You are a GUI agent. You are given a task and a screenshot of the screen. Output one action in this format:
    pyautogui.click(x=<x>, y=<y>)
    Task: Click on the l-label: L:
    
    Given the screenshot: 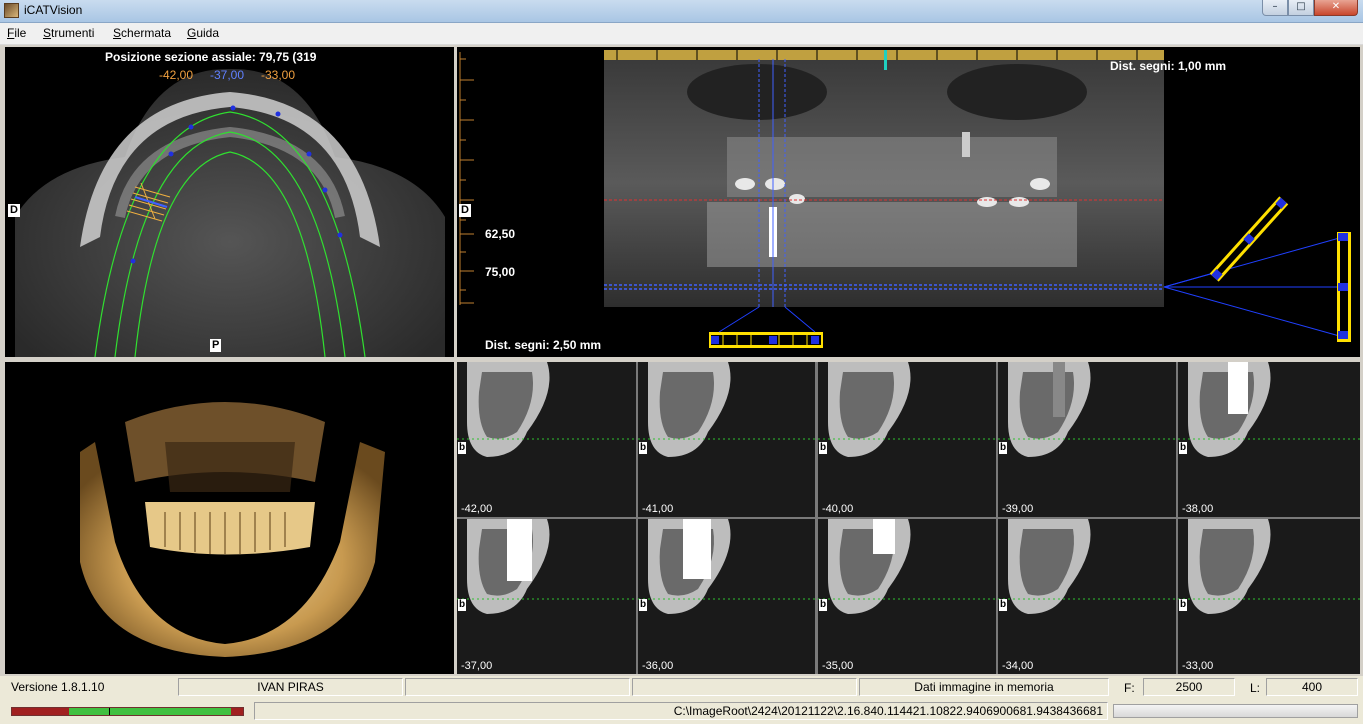 What is the action you would take?
    pyautogui.click(x=1255, y=688)
    